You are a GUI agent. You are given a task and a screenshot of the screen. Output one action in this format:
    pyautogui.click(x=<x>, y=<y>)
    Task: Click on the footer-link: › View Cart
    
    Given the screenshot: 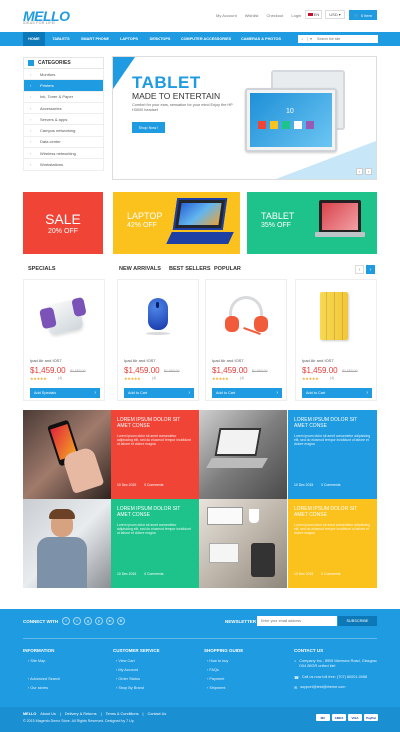 What is the action you would take?
    pyautogui.click(x=125, y=661)
    